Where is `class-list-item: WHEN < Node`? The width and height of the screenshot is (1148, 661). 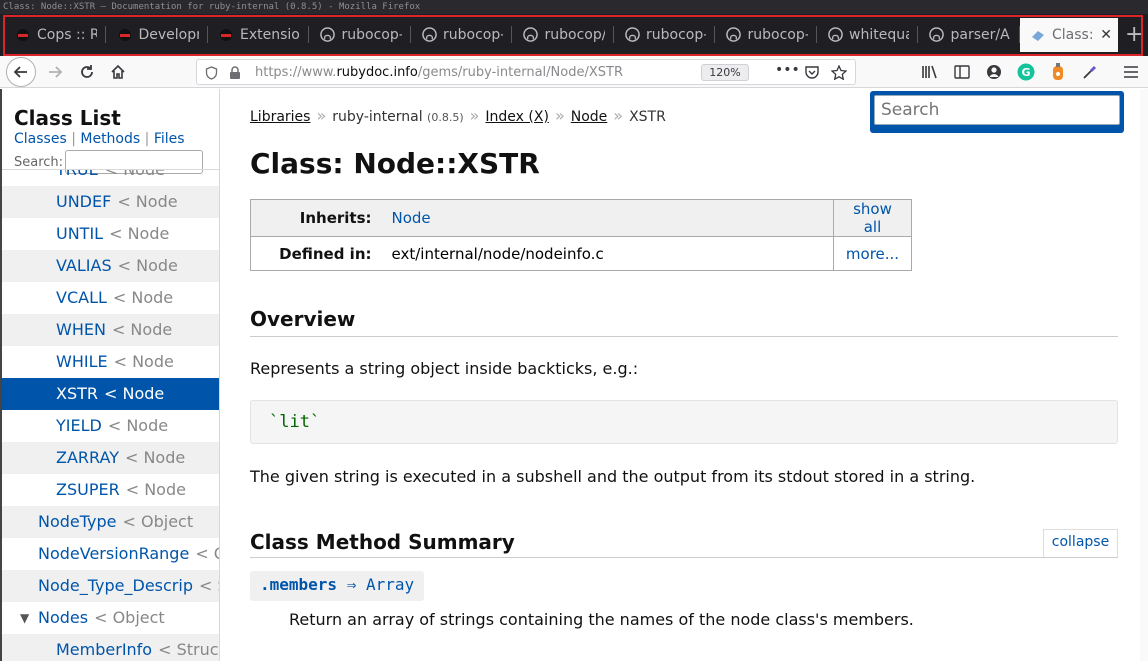 class-list-item: WHEN < Node is located at coordinates (110, 330).